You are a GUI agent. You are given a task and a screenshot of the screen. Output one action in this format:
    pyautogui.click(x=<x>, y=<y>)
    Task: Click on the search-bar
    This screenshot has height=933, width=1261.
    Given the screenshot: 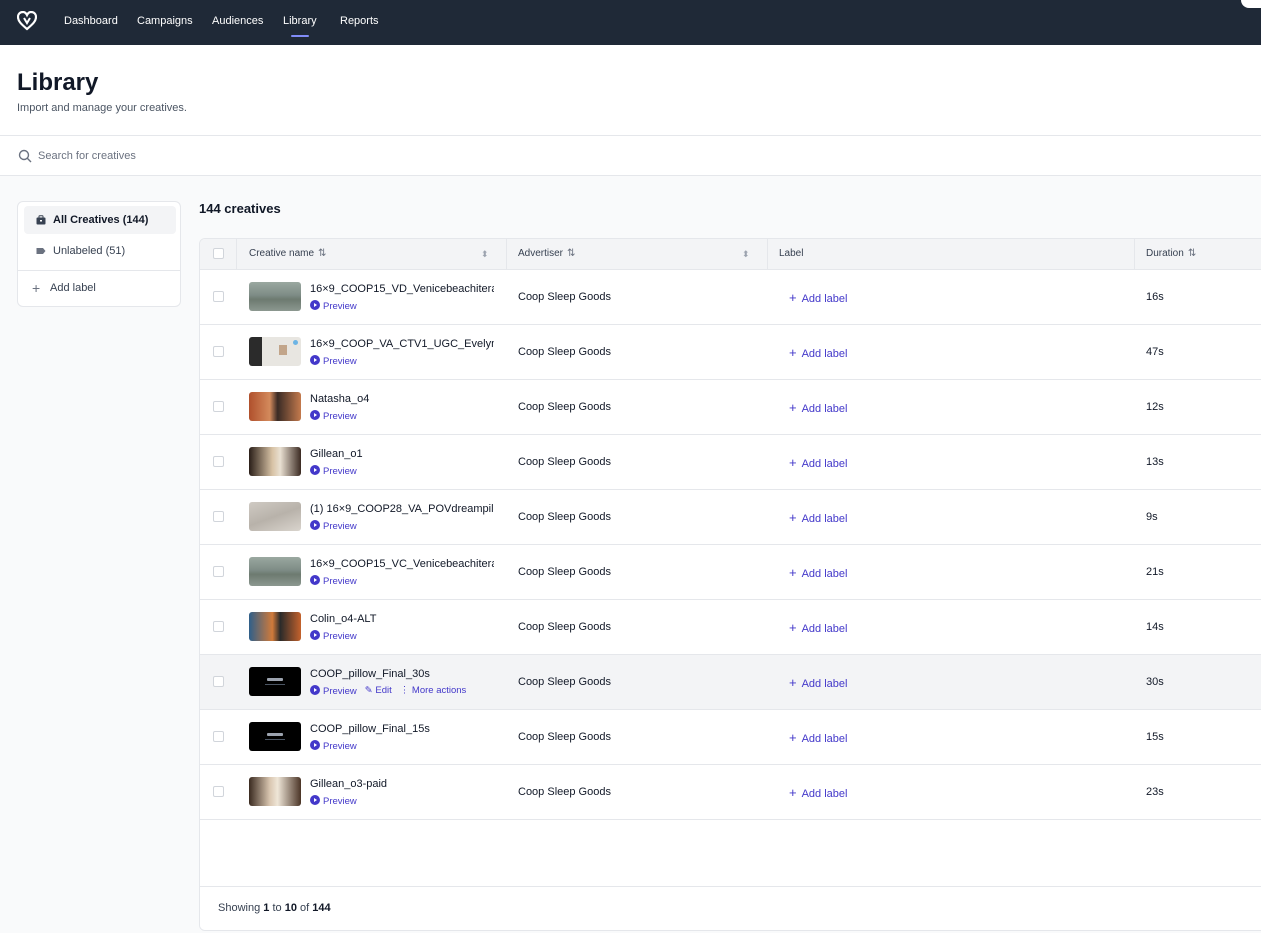 What is the action you would take?
    pyautogui.click(x=630, y=156)
    